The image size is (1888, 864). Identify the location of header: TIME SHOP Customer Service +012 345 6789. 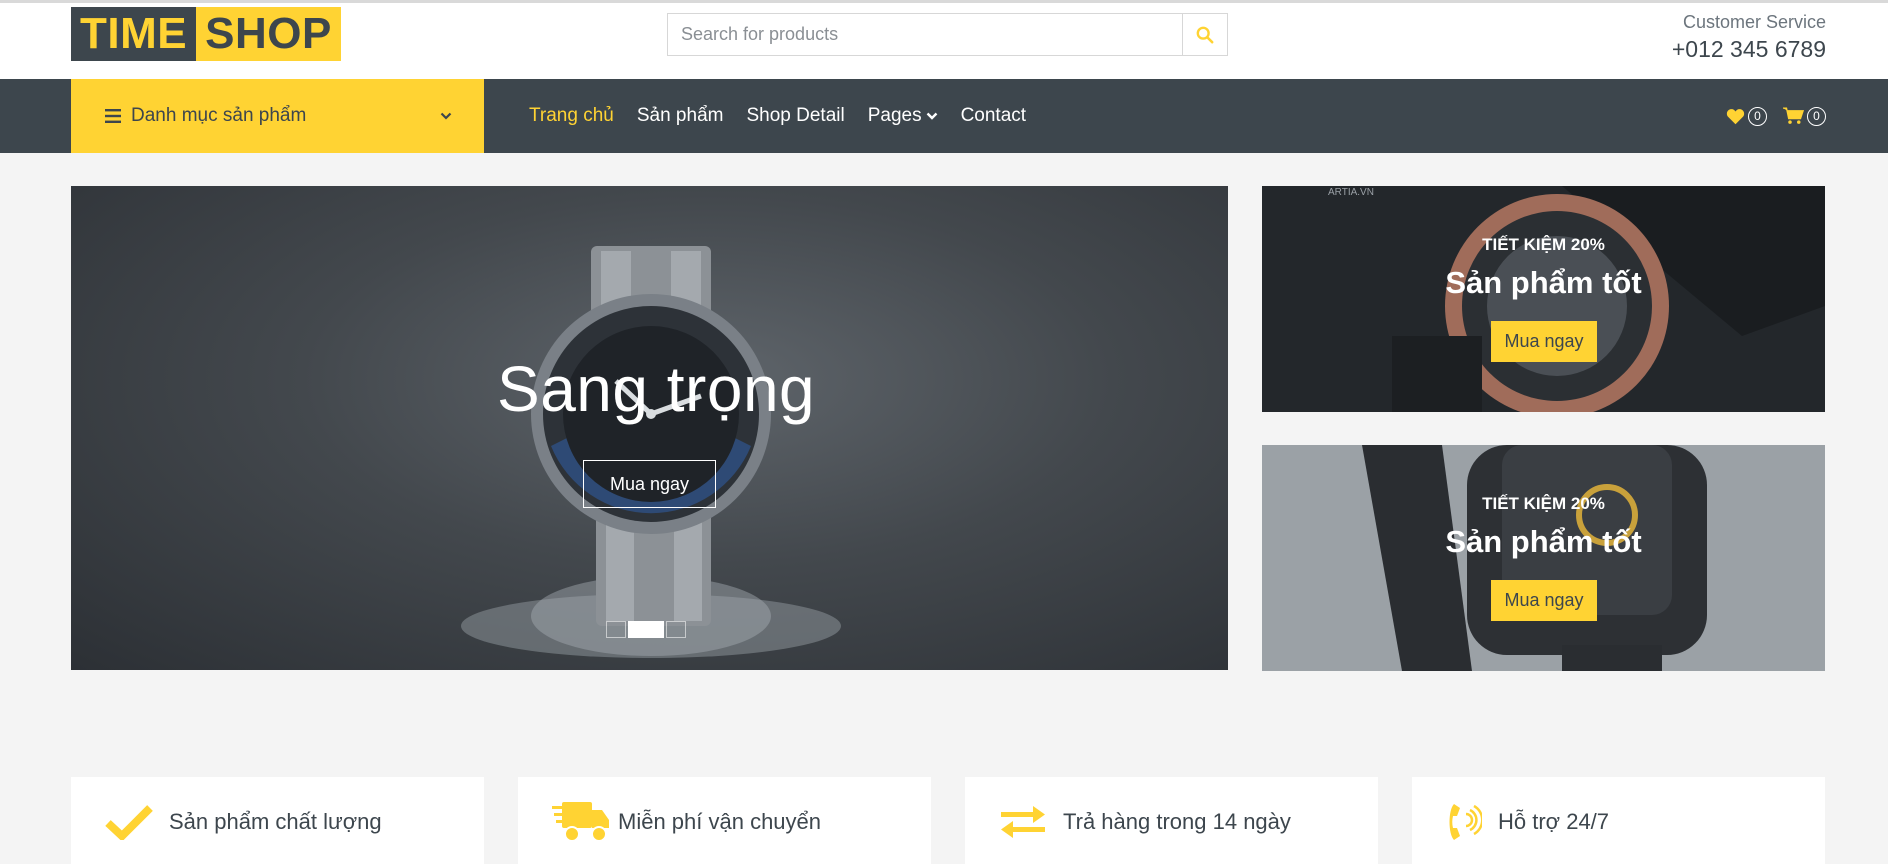
(944, 41).